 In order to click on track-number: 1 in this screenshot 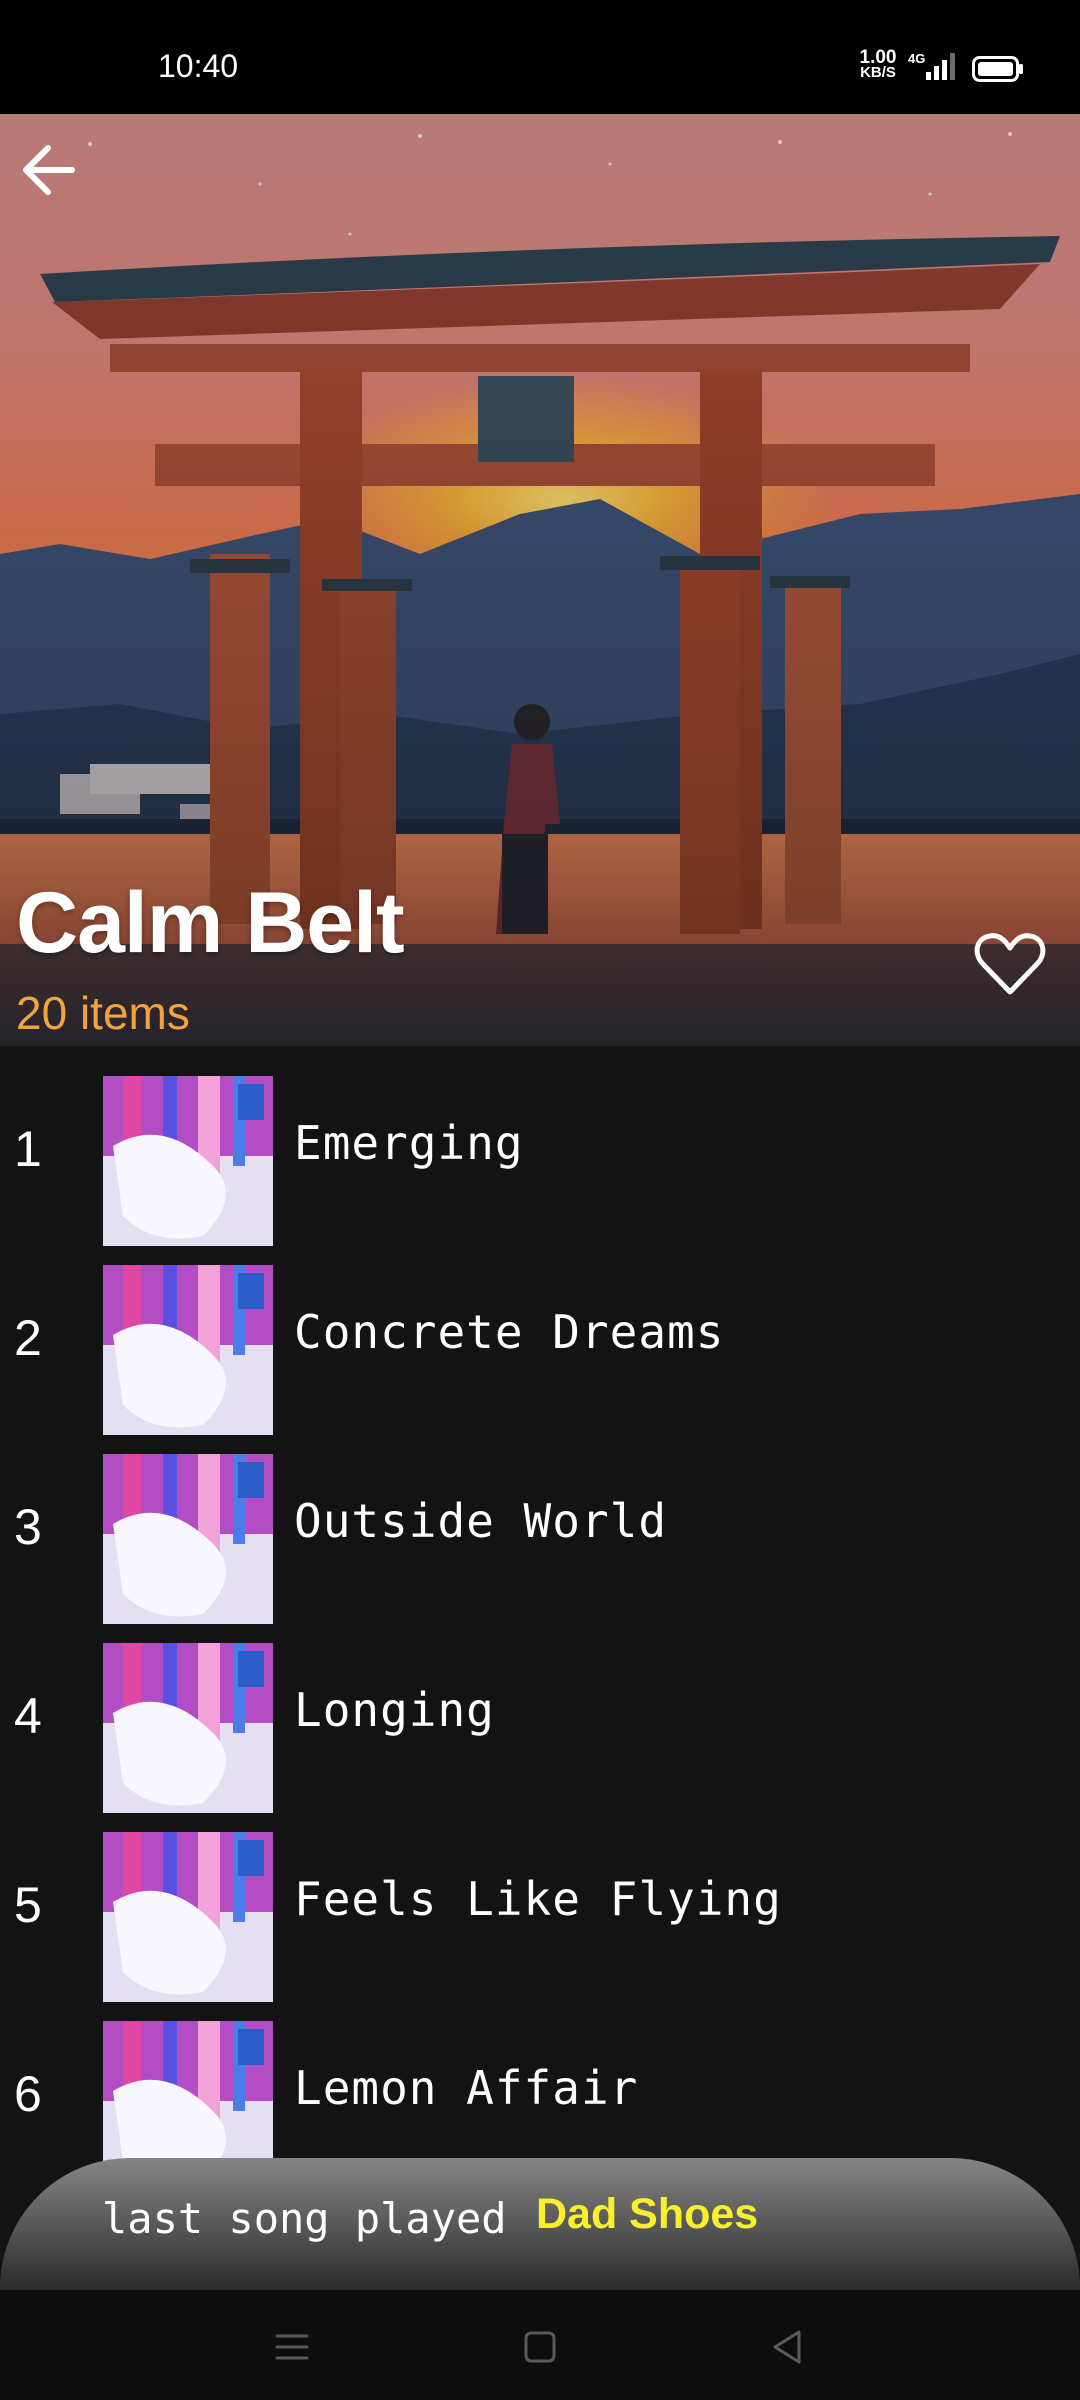, I will do `click(28, 1149)`.